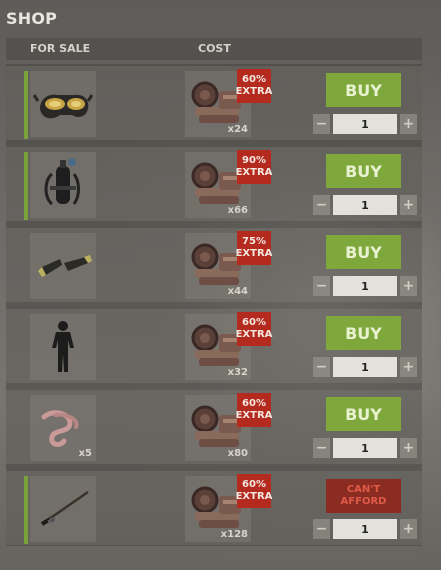 The height and width of the screenshot is (570, 441). I want to click on wetsuit-icon, so click(63, 346).